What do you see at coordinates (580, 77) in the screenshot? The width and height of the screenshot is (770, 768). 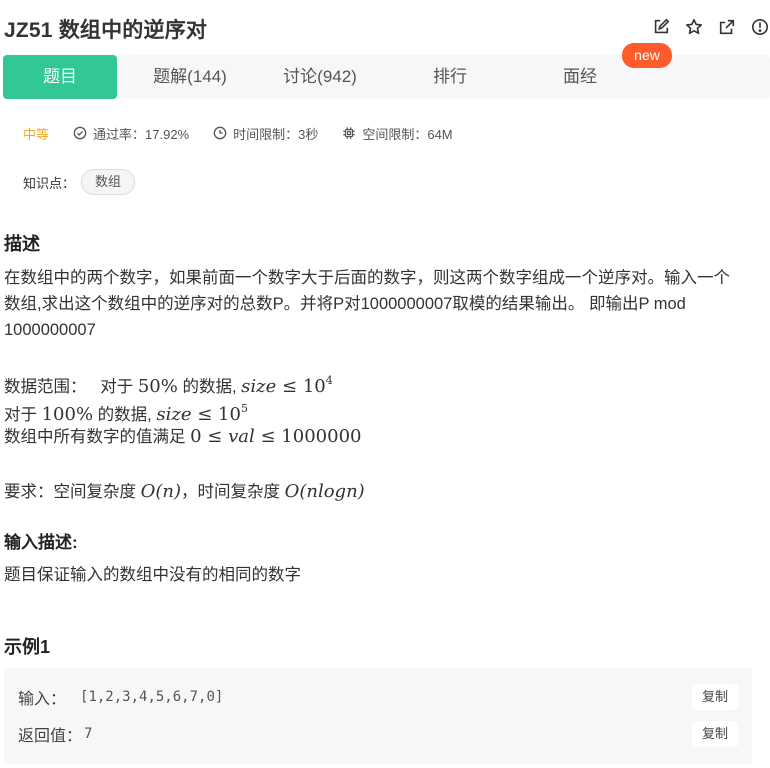 I see `tab-interview: 面经` at bounding box center [580, 77].